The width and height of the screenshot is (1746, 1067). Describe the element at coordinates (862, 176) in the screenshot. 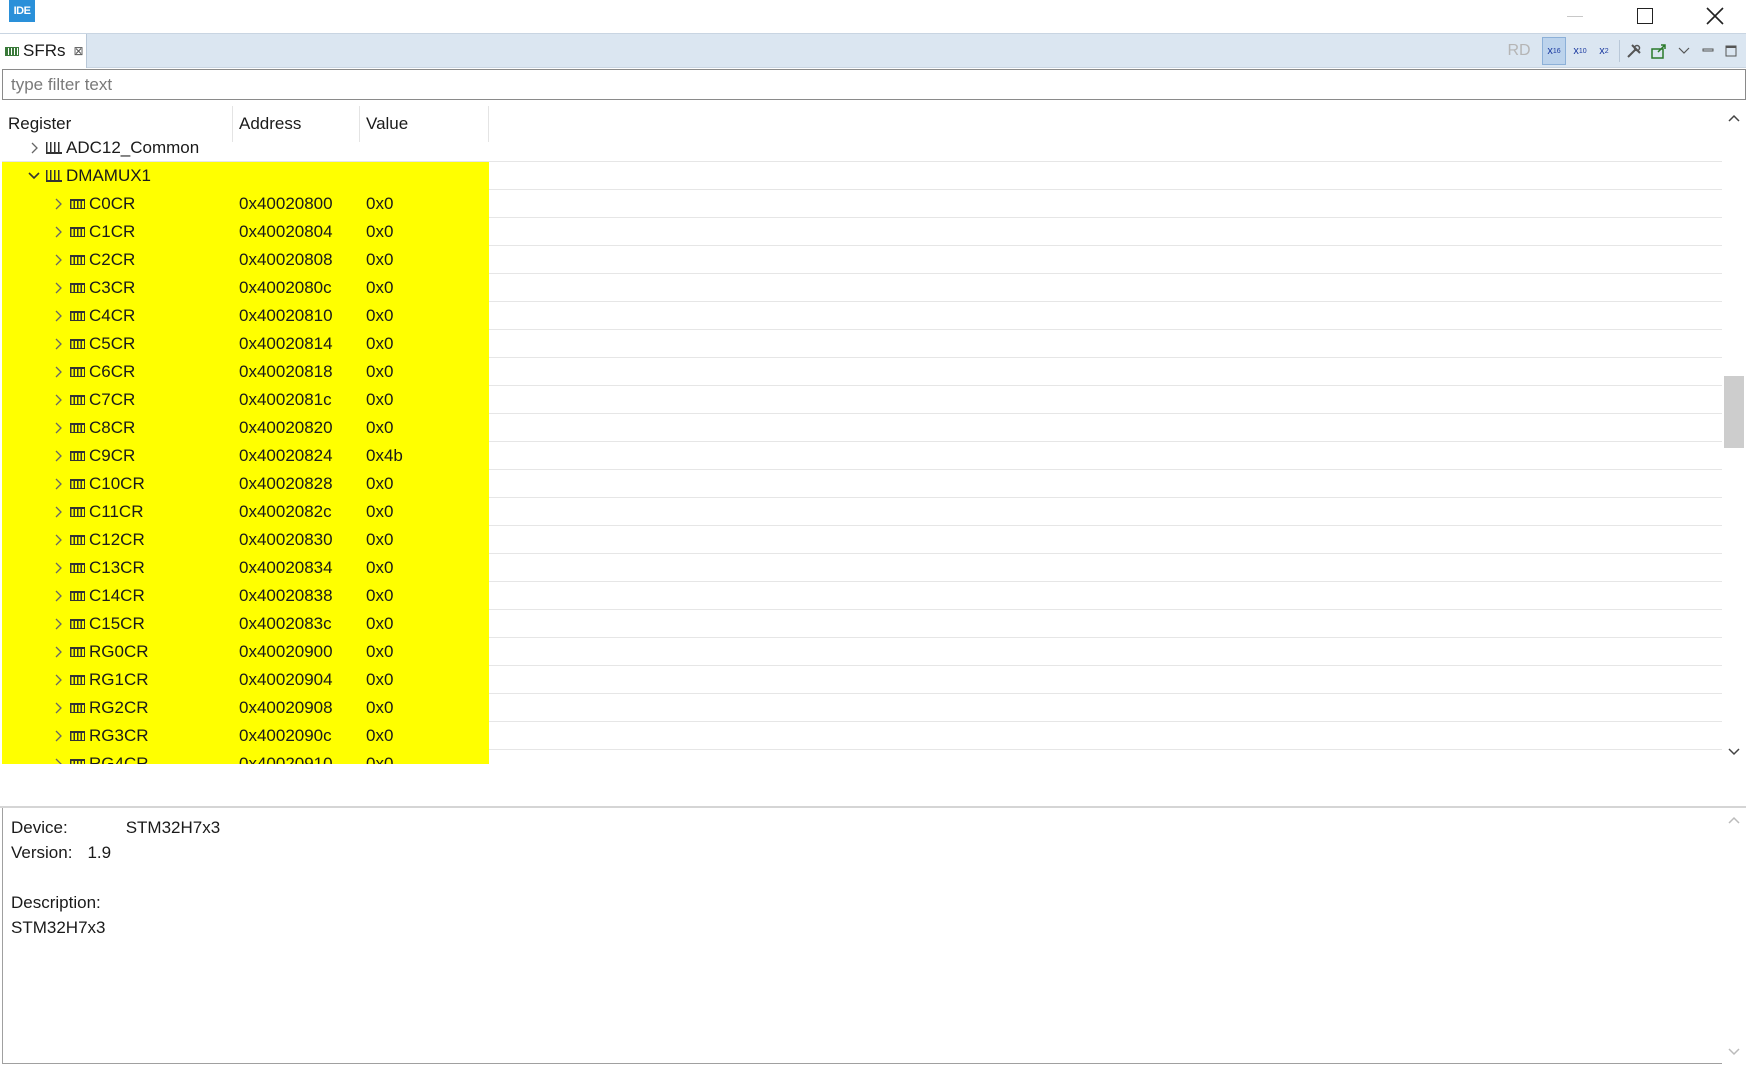

I see `tree-row-peripheral: DMAMUX1` at that location.